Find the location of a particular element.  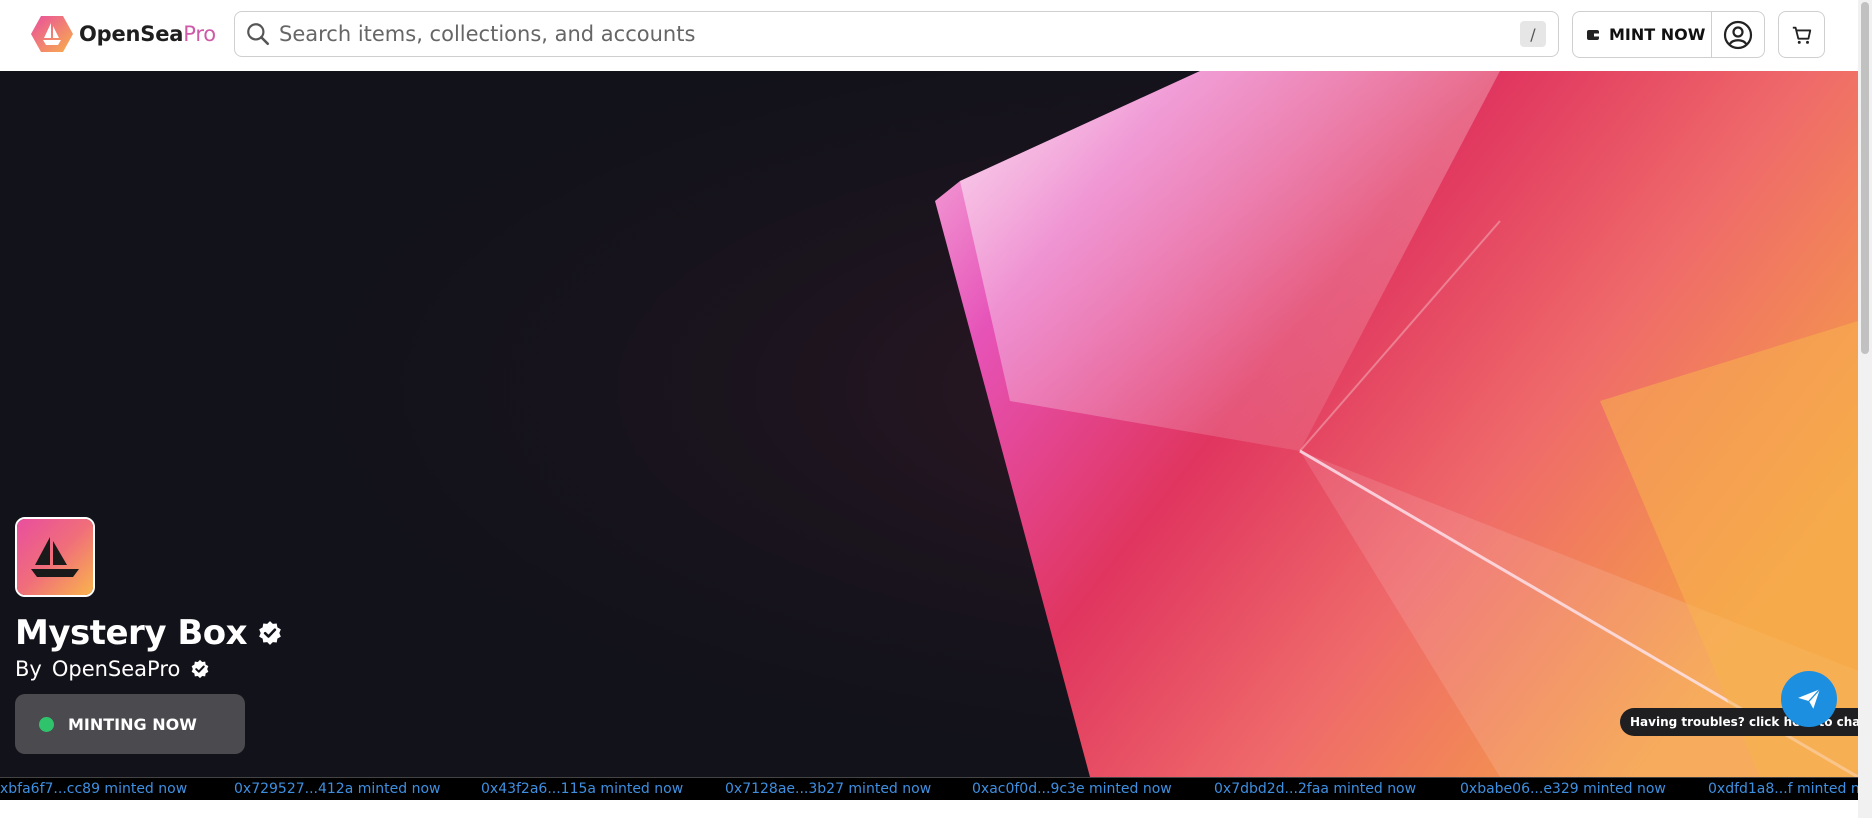

account-circle-icon is located at coordinates (1738, 34).